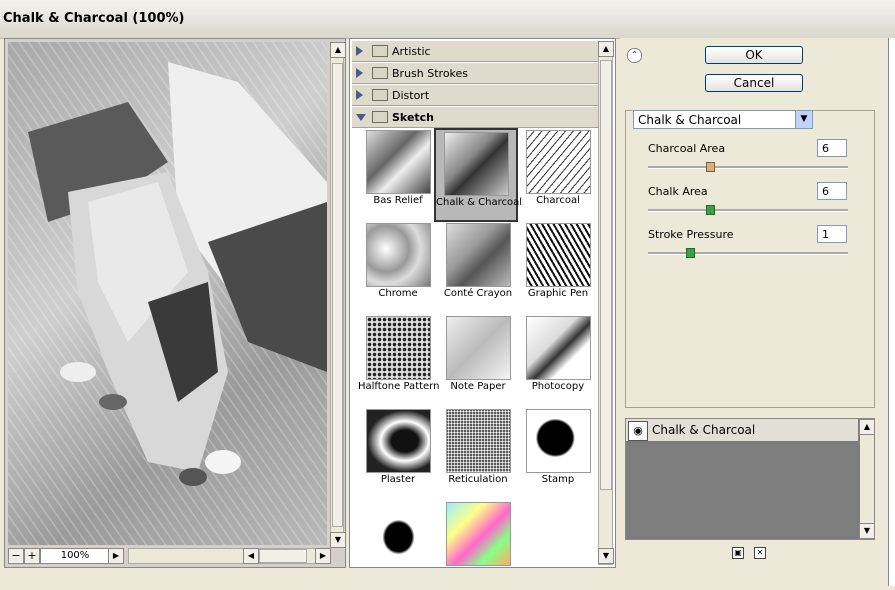 Image resolution: width=895 pixels, height=590 pixels. Describe the element at coordinates (398, 255) in the screenshot. I see `chrome-thumbnail` at that location.